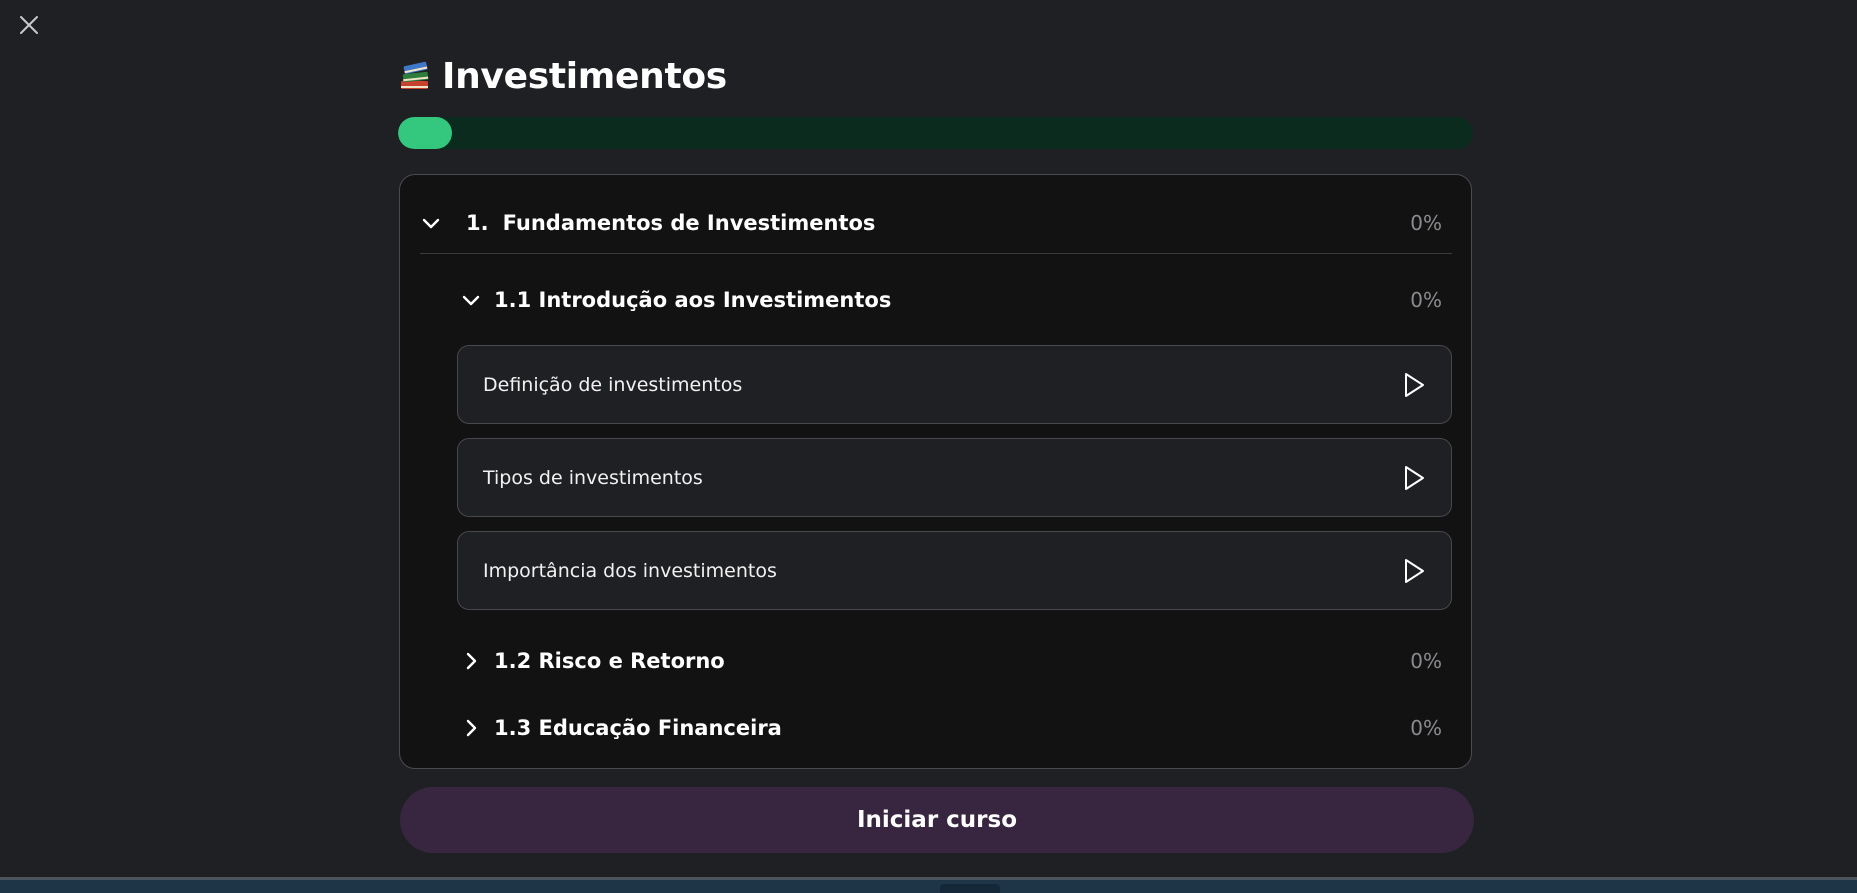 This screenshot has height=893, width=1857. I want to click on title-row: Investimentos, so click(562, 76).